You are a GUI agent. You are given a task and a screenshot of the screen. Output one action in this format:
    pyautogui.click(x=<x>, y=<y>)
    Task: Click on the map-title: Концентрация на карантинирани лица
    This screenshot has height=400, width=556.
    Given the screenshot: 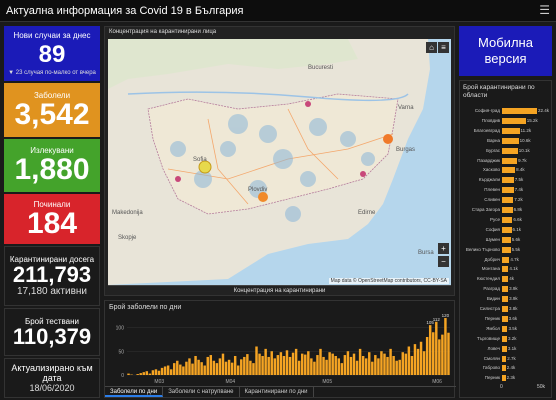 What is the action you would take?
    pyautogui.click(x=163, y=32)
    